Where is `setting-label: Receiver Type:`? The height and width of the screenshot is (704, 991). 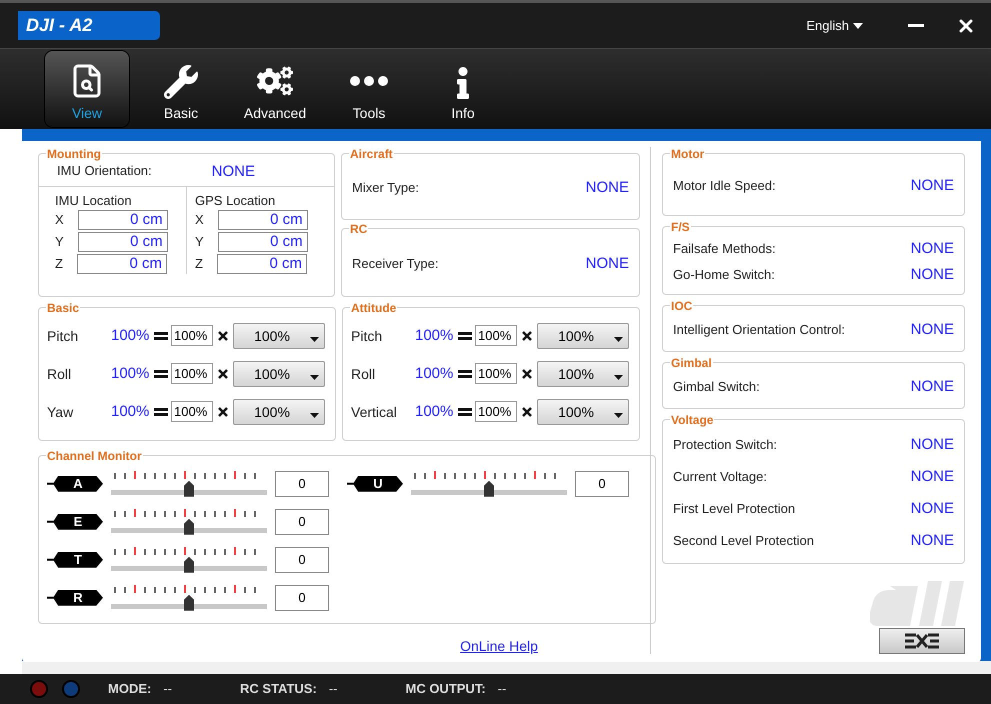
setting-label: Receiver Type: is located at coordinates (395, 264).